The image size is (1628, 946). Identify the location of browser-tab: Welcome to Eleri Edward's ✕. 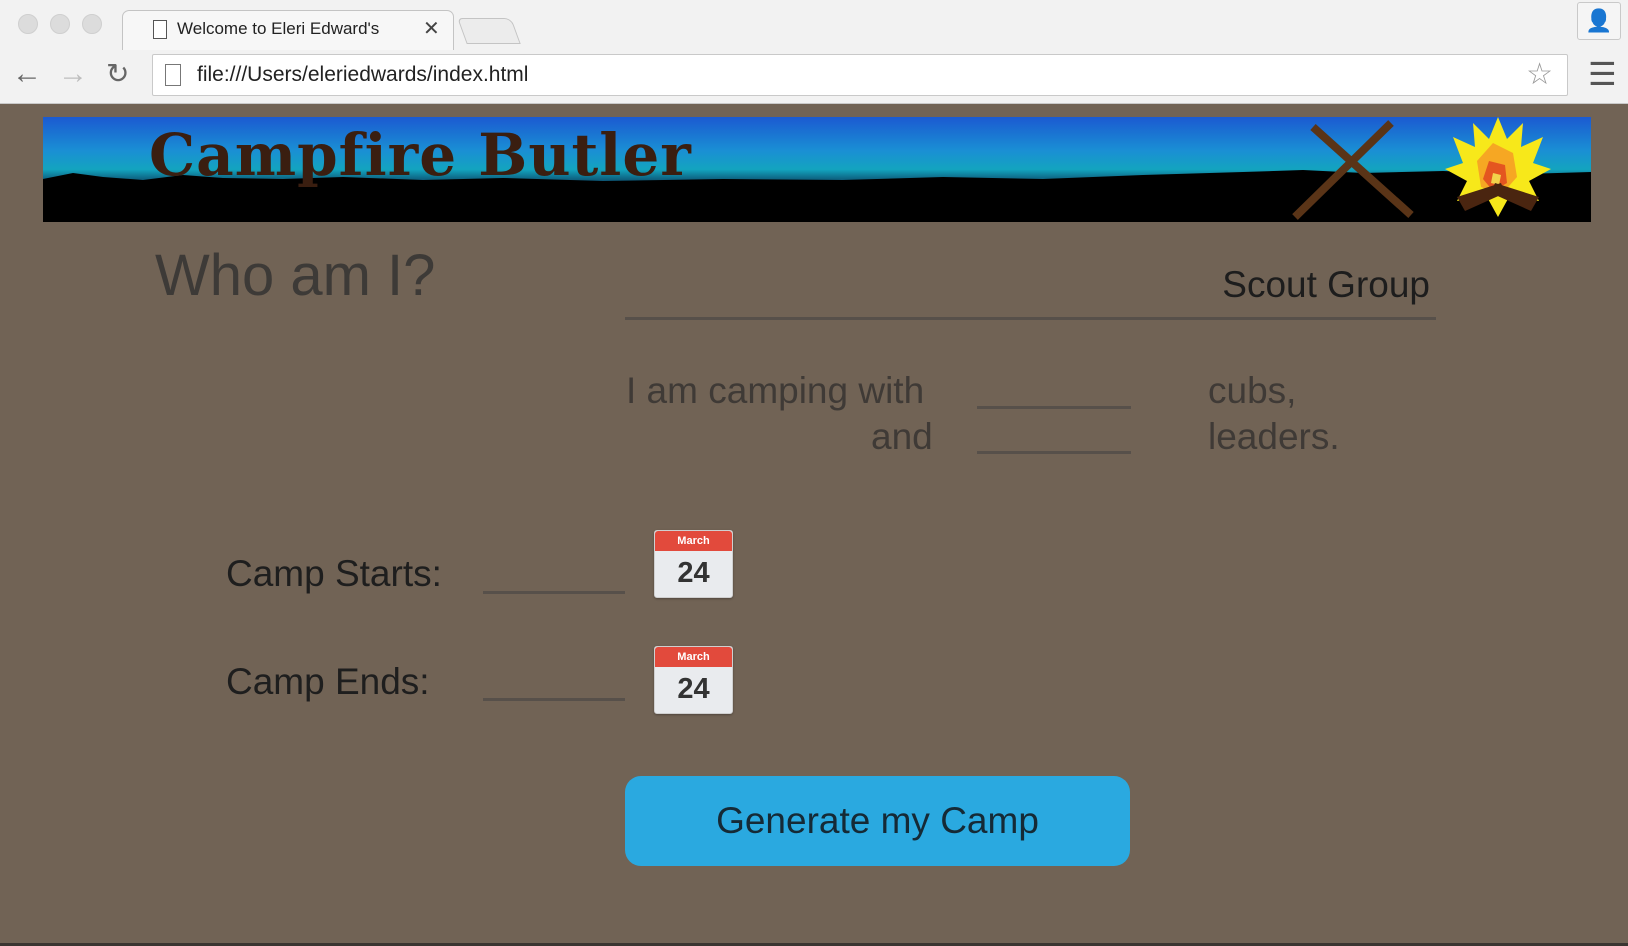
(288, 30).